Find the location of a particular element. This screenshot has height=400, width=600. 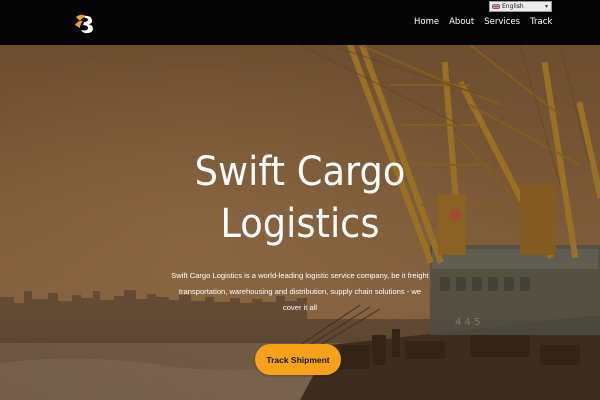

uk-flag-icon is located at coordinates (496, 6).